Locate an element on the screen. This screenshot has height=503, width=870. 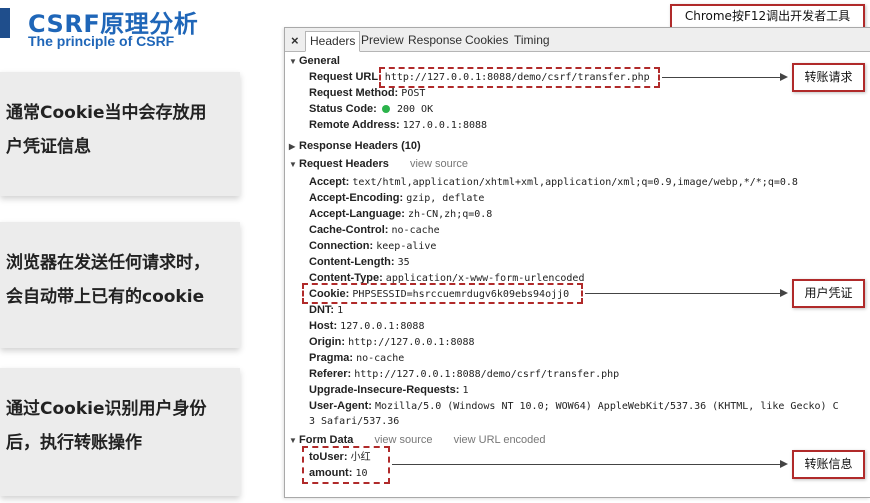
header-key: Pragma: is located at coordinates (331, 358).